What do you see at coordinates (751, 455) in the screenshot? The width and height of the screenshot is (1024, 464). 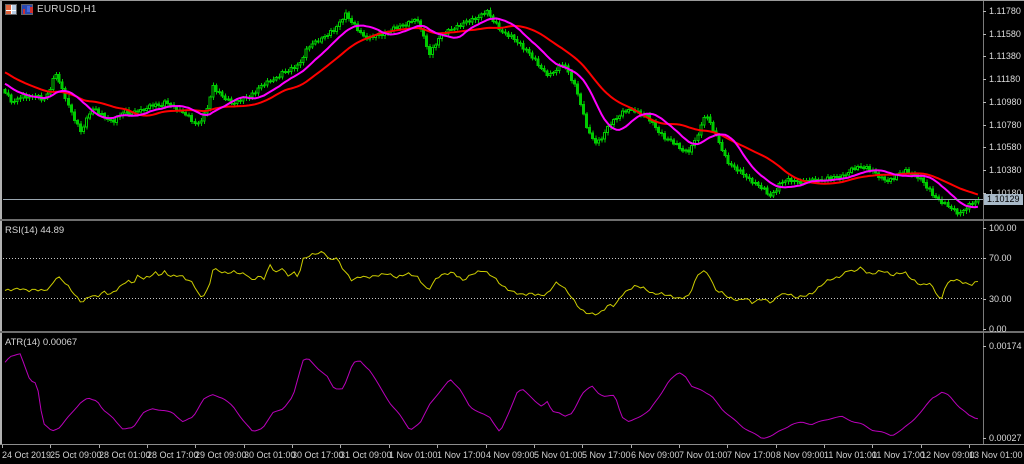 I see `time-axis-label: 7 Nov 17:00` at bounding box center [751, 455].